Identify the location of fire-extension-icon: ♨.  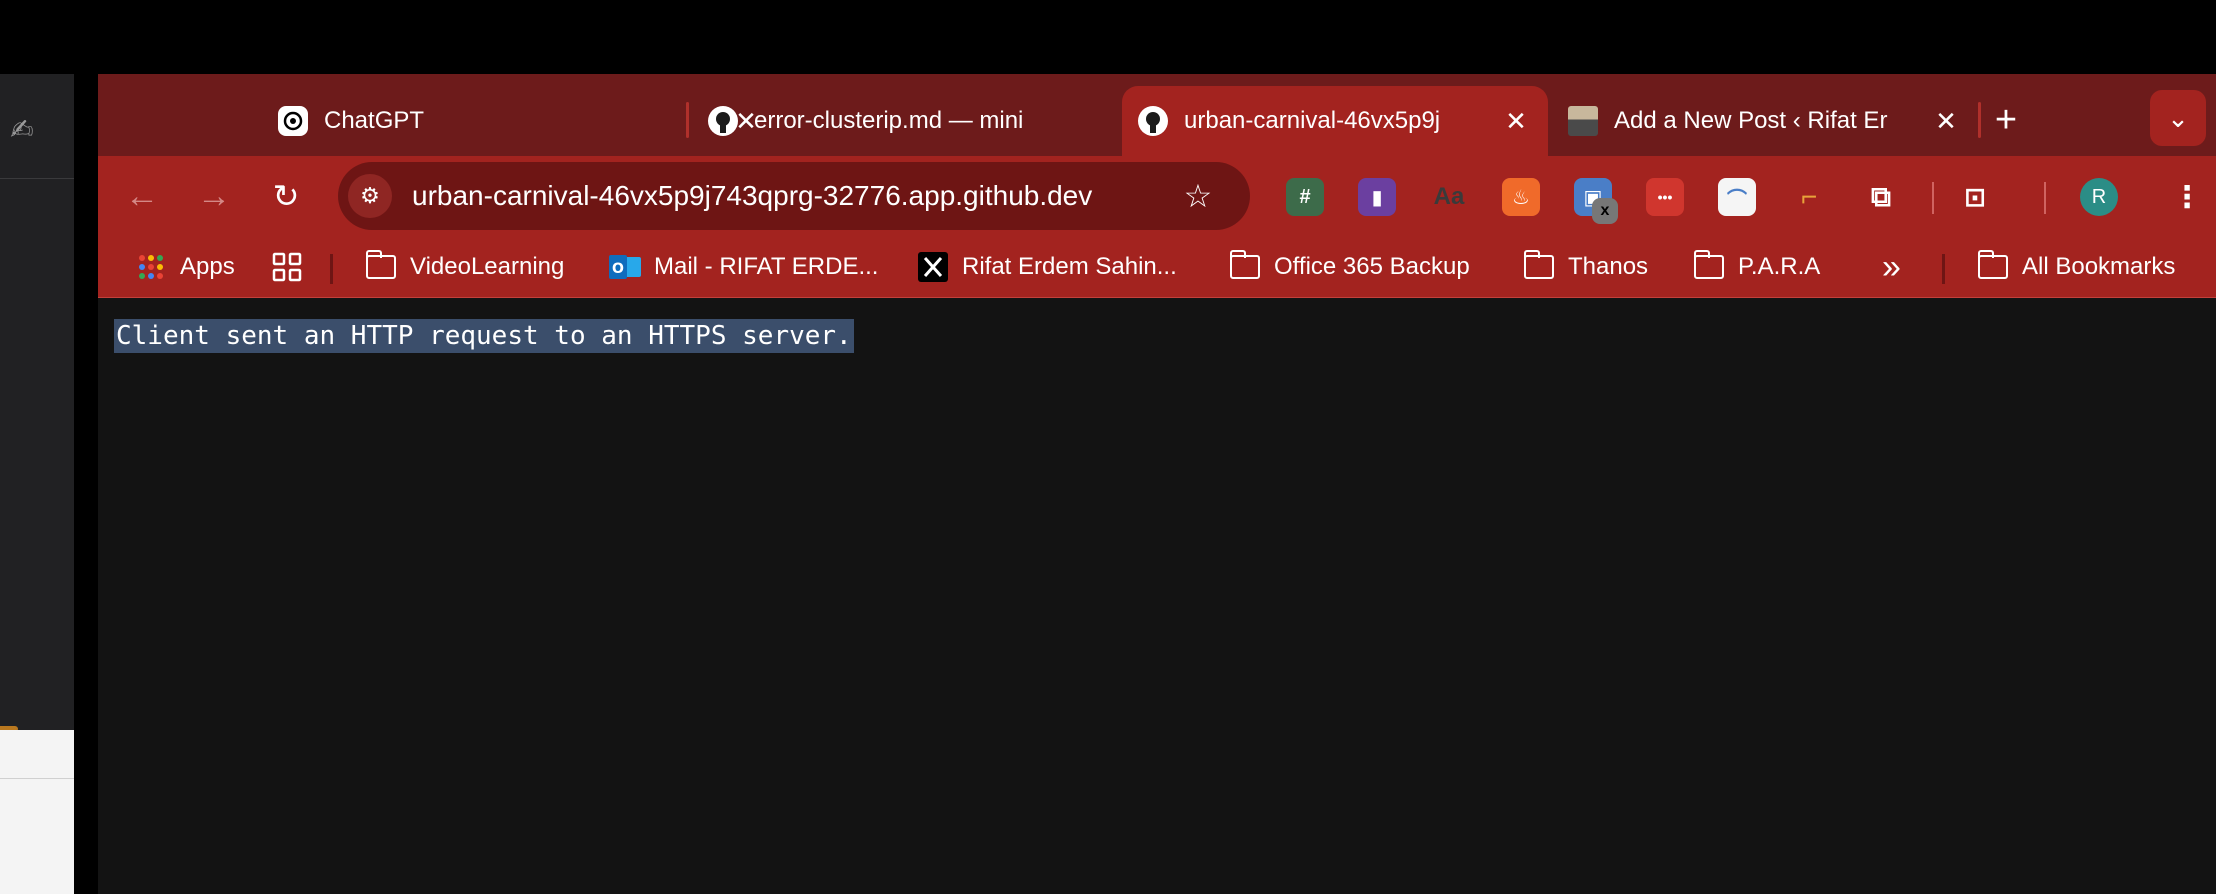
(1521, 197).